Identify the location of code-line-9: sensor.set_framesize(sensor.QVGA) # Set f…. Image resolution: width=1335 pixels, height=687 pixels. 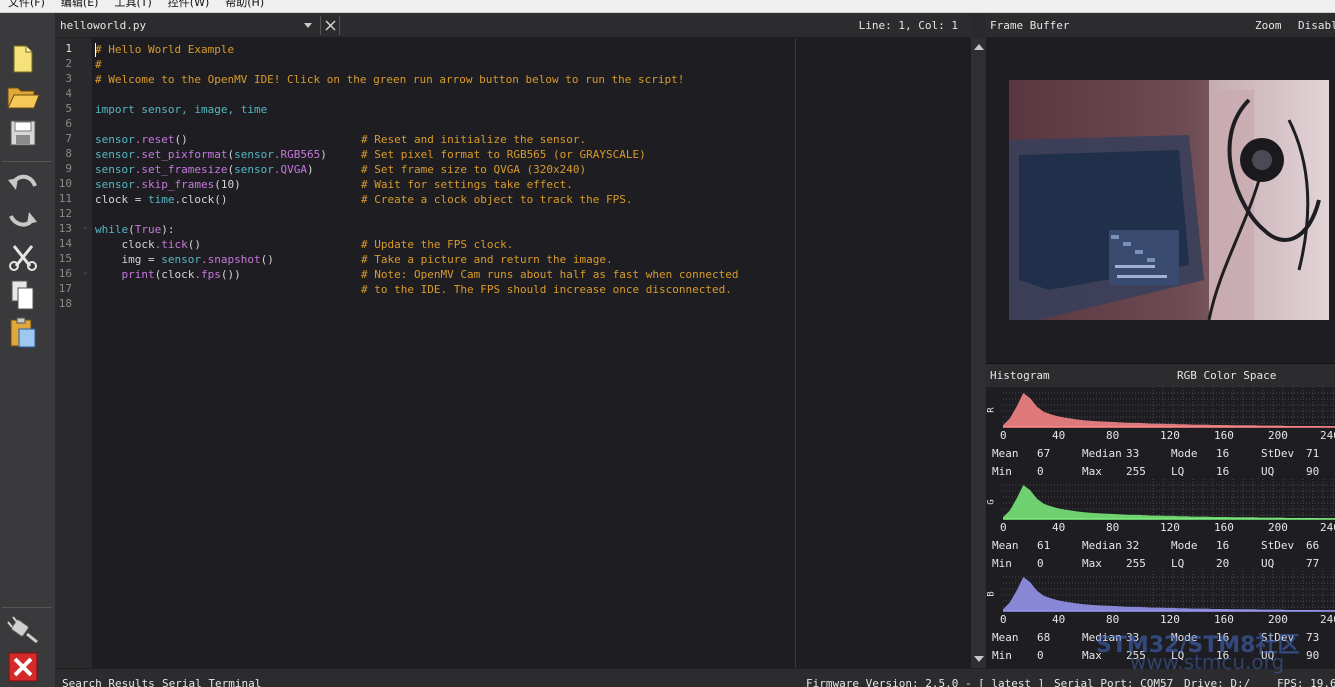
(340, 169).